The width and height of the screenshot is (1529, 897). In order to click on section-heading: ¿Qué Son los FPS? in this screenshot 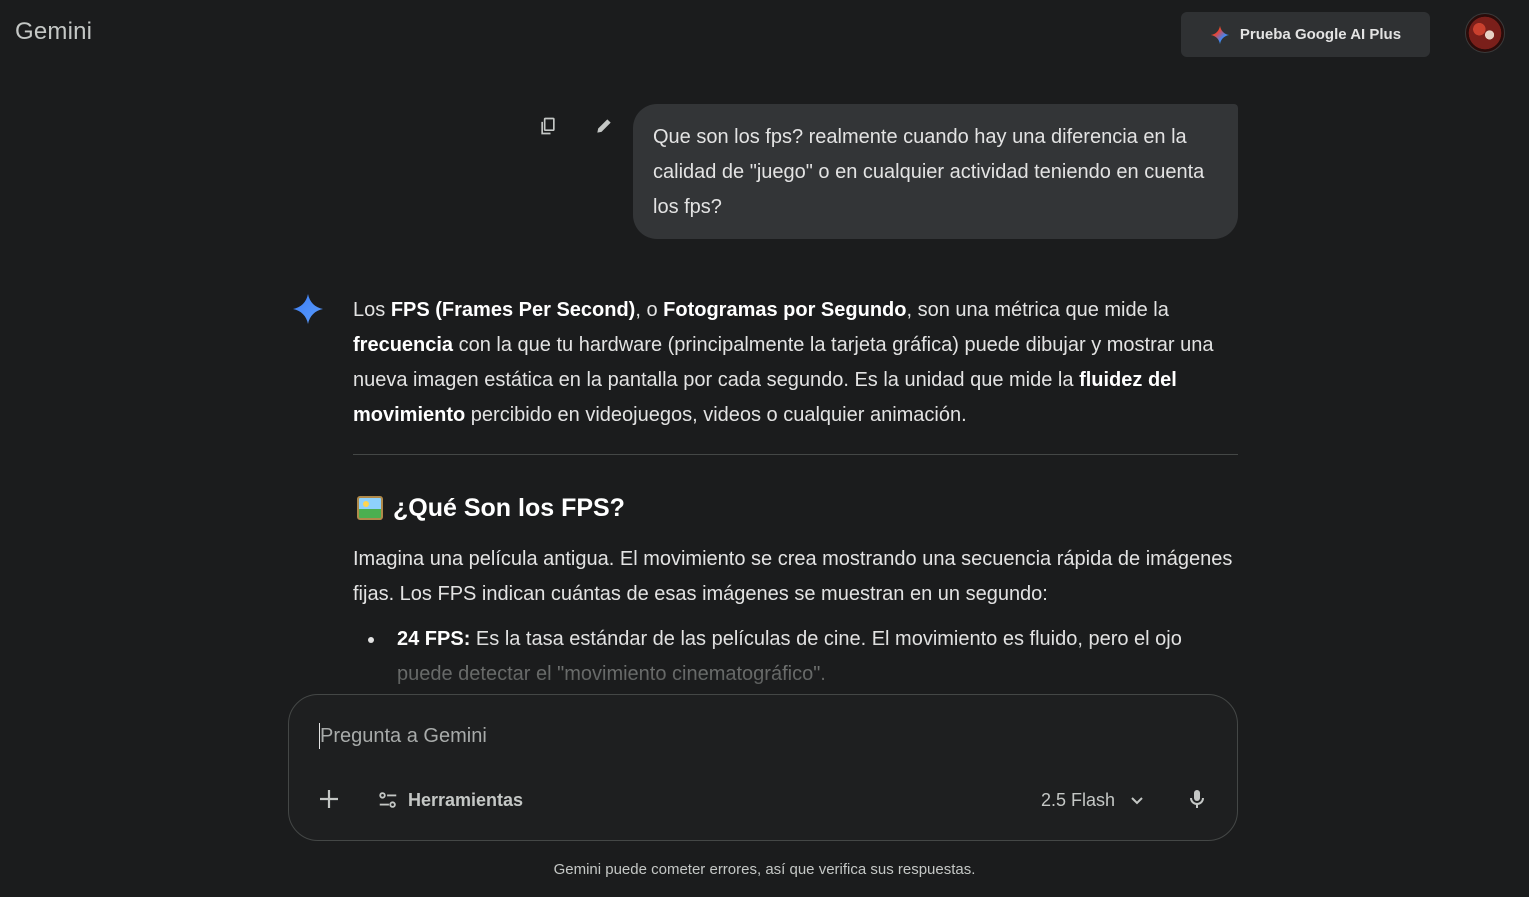, I will do `click(795, 508)`.